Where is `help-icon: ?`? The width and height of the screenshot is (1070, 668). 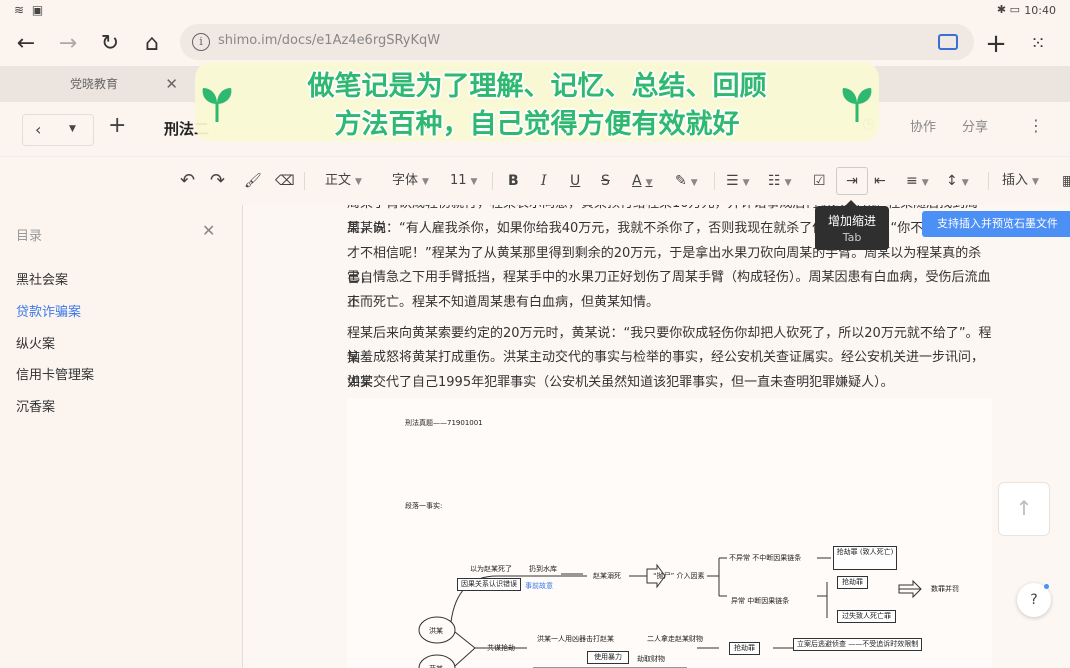
help-icon: ? is located at coordinates (1034, 600).